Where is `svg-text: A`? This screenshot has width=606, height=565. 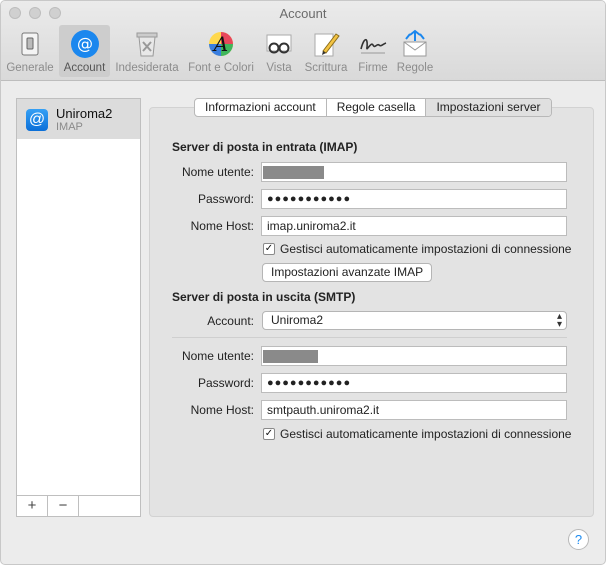 svg-text: A is located at coordinates (220, 44).